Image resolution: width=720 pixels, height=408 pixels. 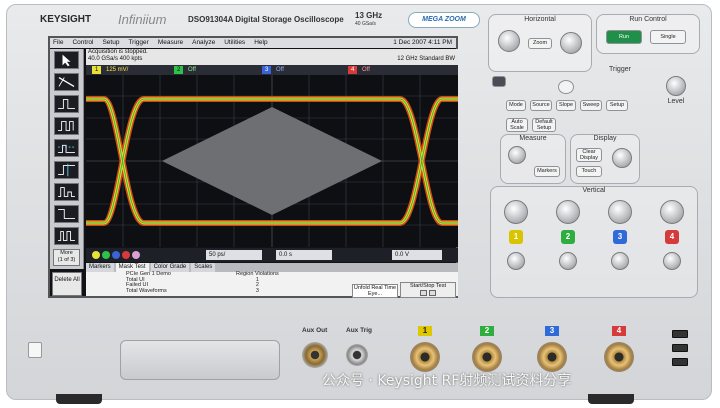 What do you see at coordinates (359, 330) in the screenshot?
I see `aux-trig-label: Aux Trig` at bounding box center [359, 330].